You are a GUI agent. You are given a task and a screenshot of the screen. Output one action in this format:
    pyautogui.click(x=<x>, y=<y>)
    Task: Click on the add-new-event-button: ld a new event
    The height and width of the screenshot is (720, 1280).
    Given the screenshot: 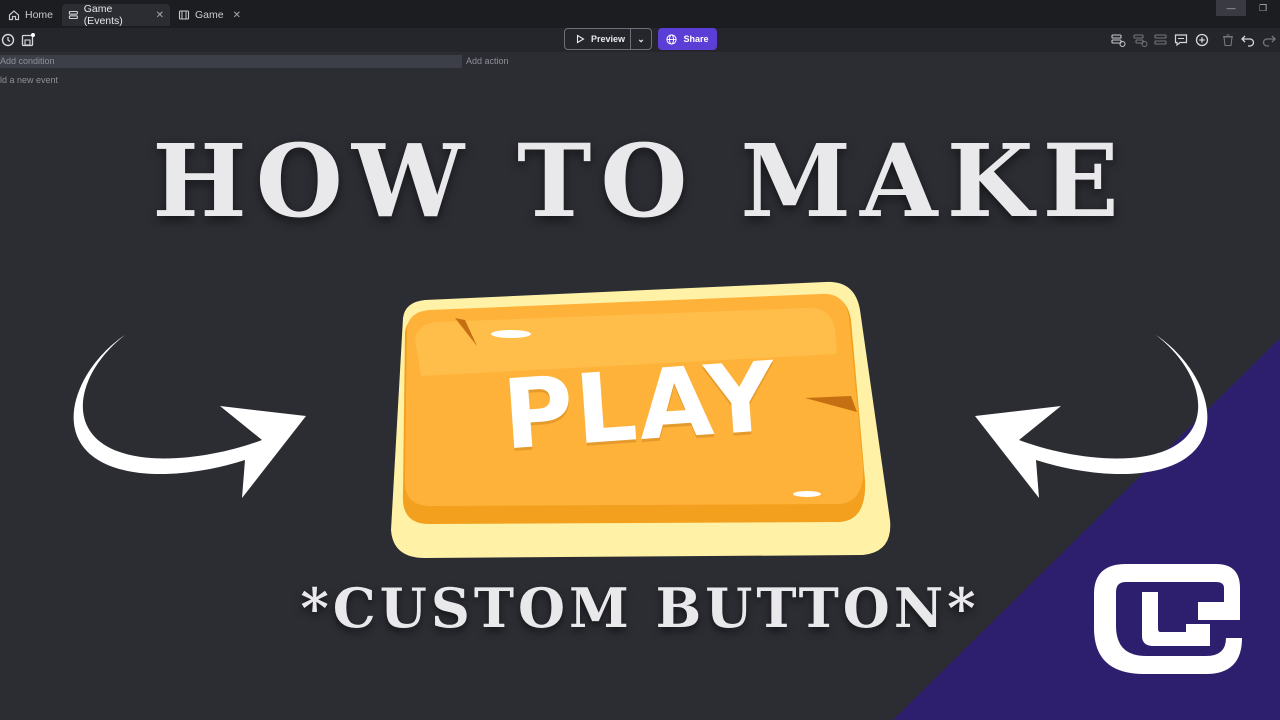 What is the action you would take?
    pyautogui.click(x=29, y=80)
    